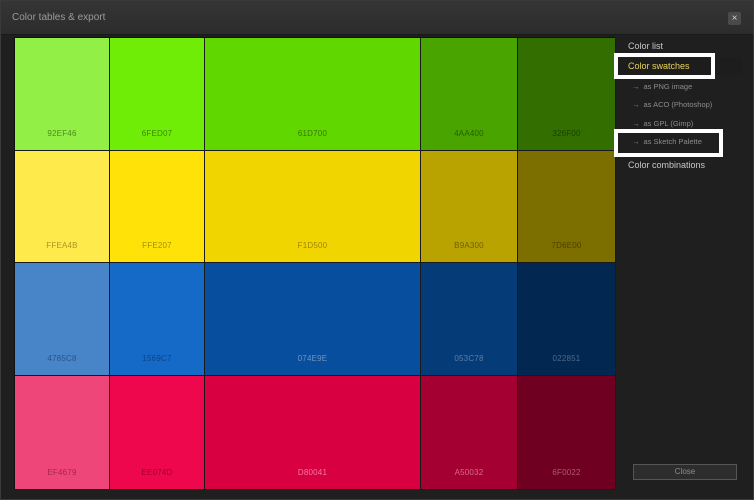 The height and width of the screenshot is (500, 754). I want to click on menu-export-gpl: → as GPL (Gimp), so click(680, 123).